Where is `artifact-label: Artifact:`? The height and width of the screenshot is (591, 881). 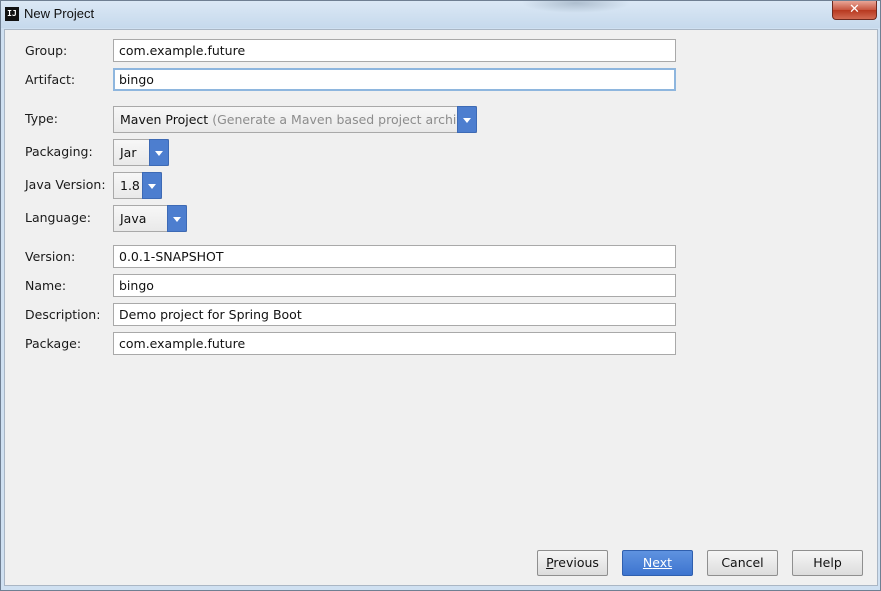
artifact-label: Artifact: is located at coordinates (50, 79).